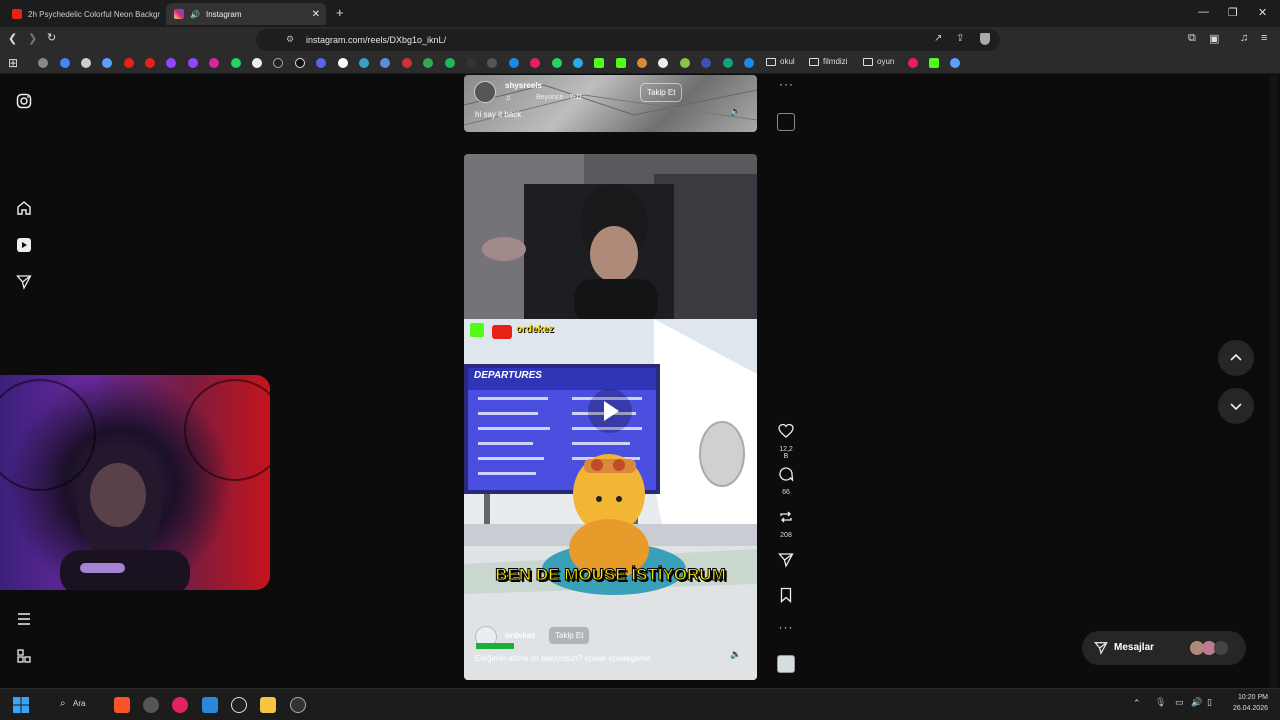 The width and height of the screenshot is (1280, 720). What do you see at coordinates (12, 38) in the screenshot?
I see `back-icon: ❮` at bounding box center [12, 38].